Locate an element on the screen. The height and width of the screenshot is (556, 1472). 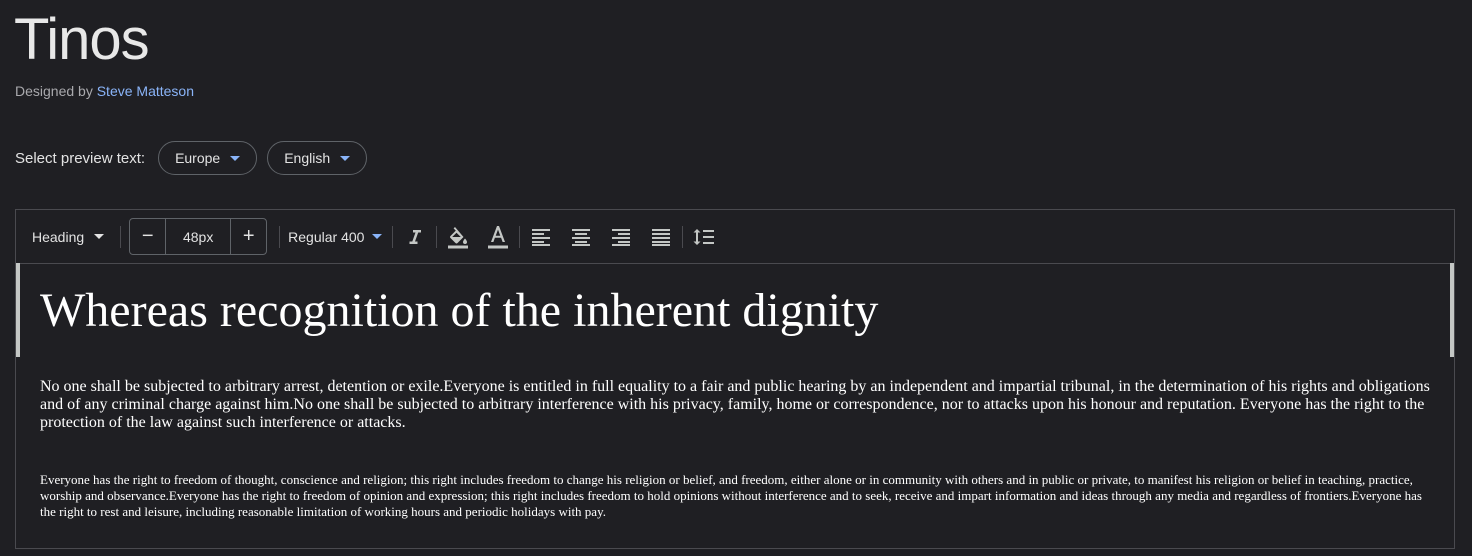
designer-line: Designed by Steve Matteson is located at coordinates (104, 91).